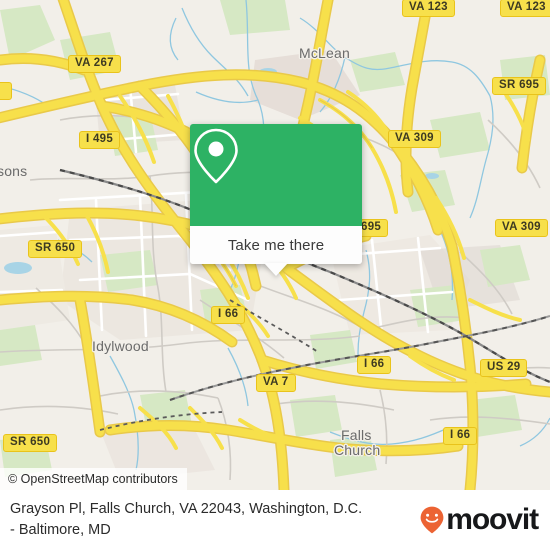 This screenshot has width=550, height=550. Describe the element at coordinates (93, 479) in the screenshot. I see `osm-attribution: © OpenStreetMap contributors` at that location.